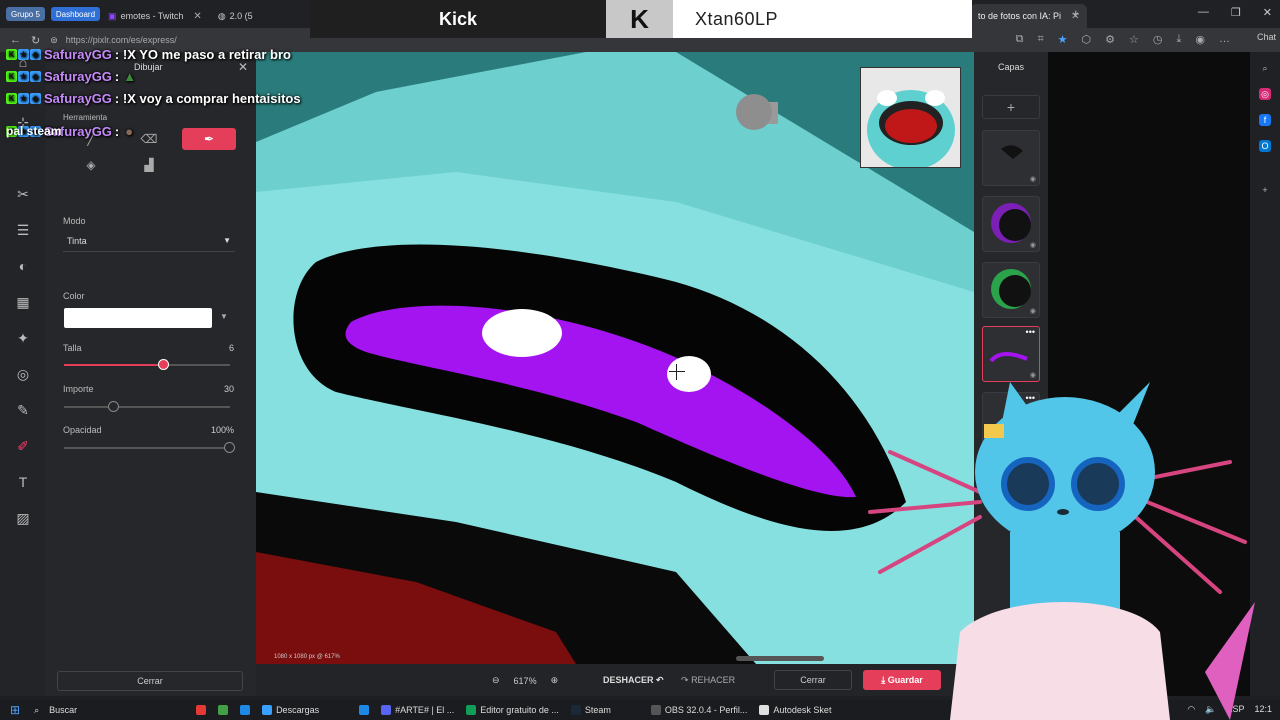 The height and width of the screenshot is (720, 1280). Describe the element at coordinates (1040, 39) in the screenshot. I see `translate-icon: ⌗` at that location.